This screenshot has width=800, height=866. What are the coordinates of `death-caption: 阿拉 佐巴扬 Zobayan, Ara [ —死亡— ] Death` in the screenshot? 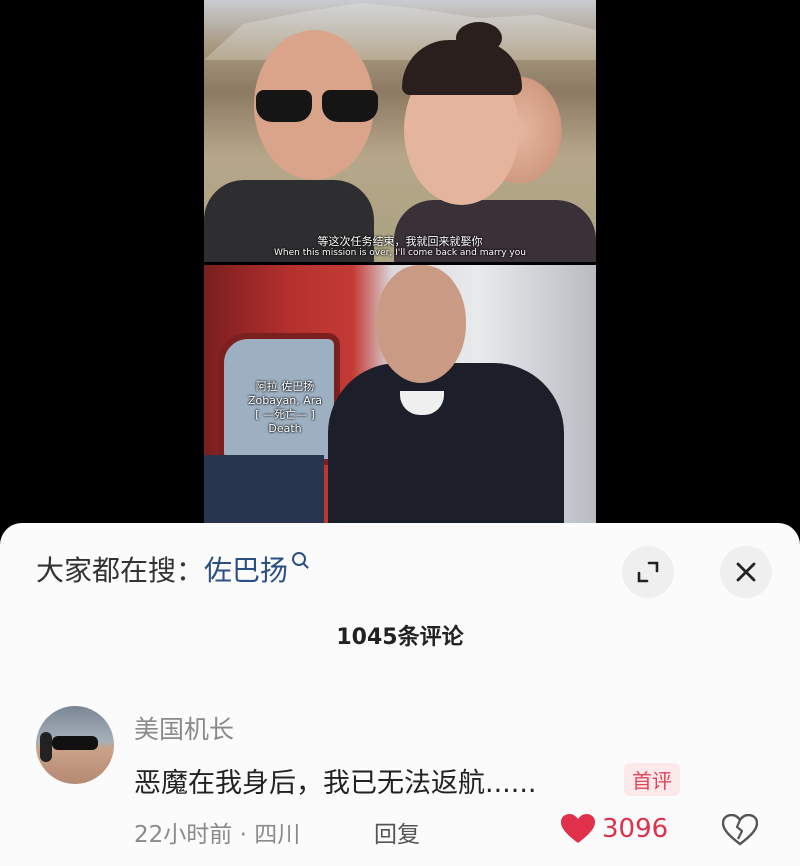 It's located at (285, 408).